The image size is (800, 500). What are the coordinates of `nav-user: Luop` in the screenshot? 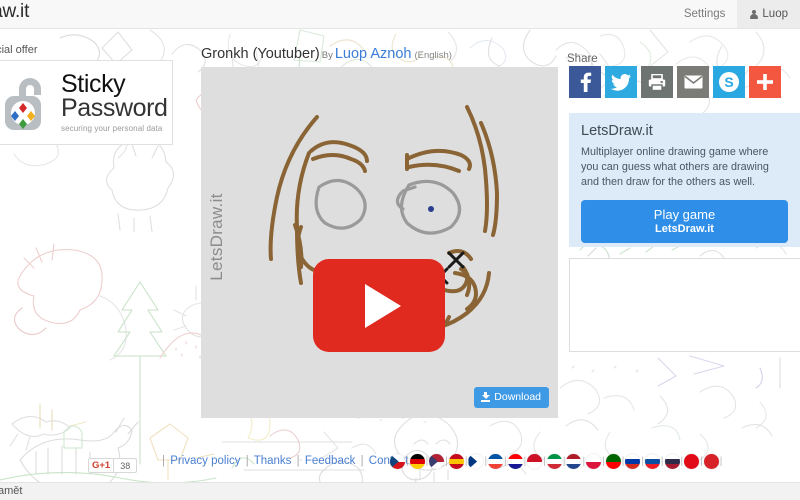 It's located at (768, 14).